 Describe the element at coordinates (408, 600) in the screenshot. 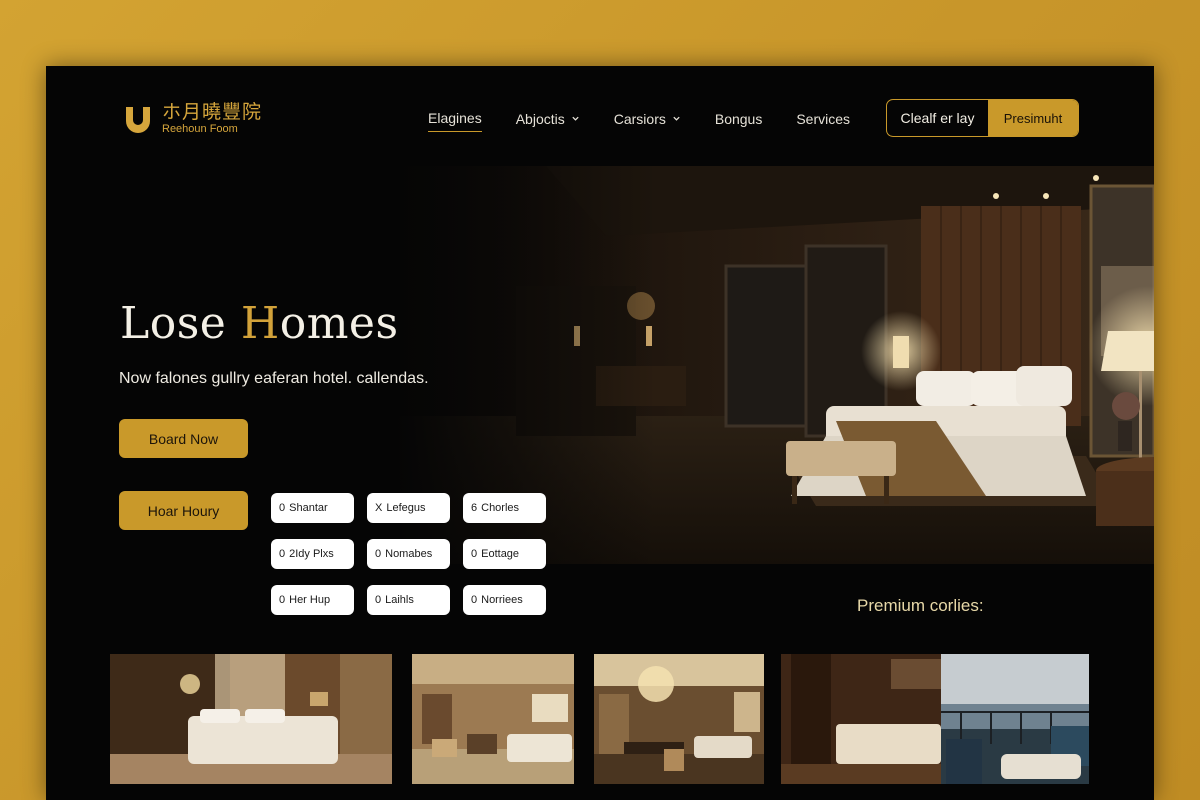

I see `chip-laihls: 0 Laihls` at that location.